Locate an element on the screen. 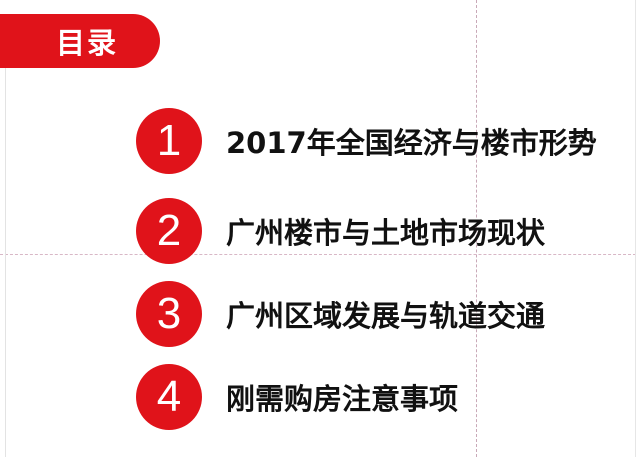 The image size is (636, 457). toc-item-3: 3 广州区域发展与轨道交通 is located at coordinates (340, 314).